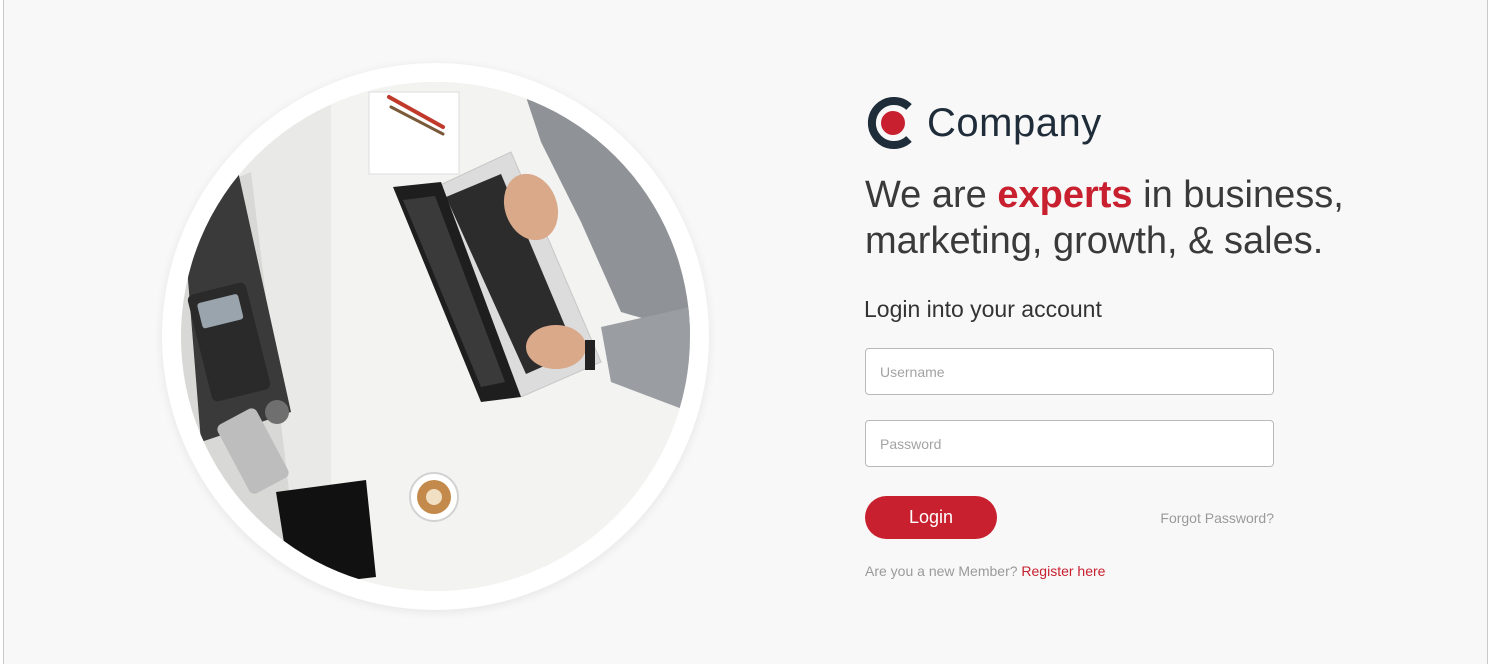 The height and width of the screenshot is (664, 1491). What do you see at coordinates (1069, 371) in the screenshot?
I see `username-input` at bounding box center [1069, 371].